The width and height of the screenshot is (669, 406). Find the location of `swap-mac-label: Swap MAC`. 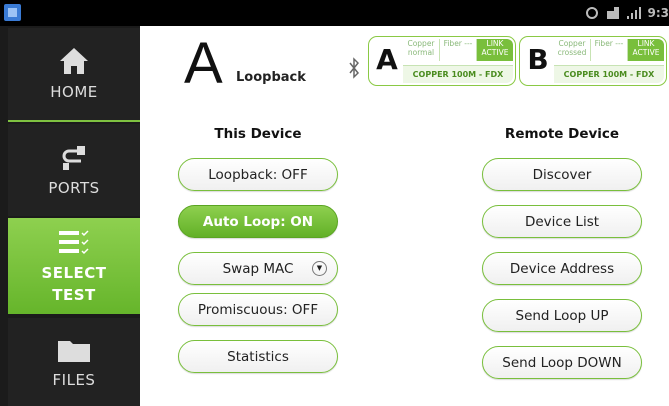

swap-mac-label: Swap MAC is located at coordinates (258, 268).